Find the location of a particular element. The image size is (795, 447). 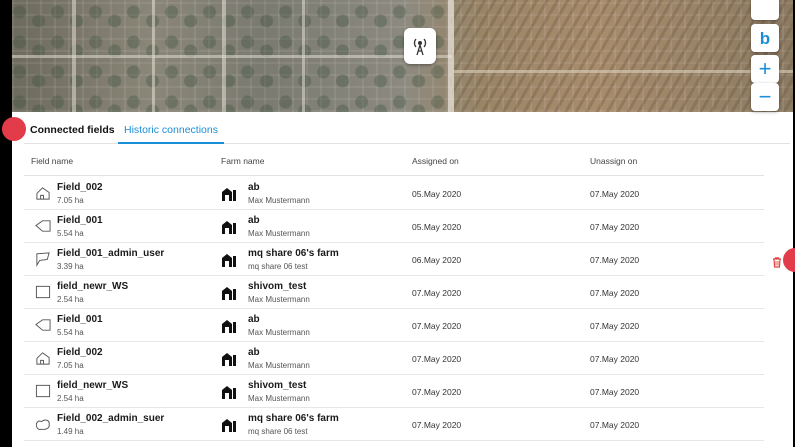

column-header-farm-name: Farm name is located at coordinates (243, 161).